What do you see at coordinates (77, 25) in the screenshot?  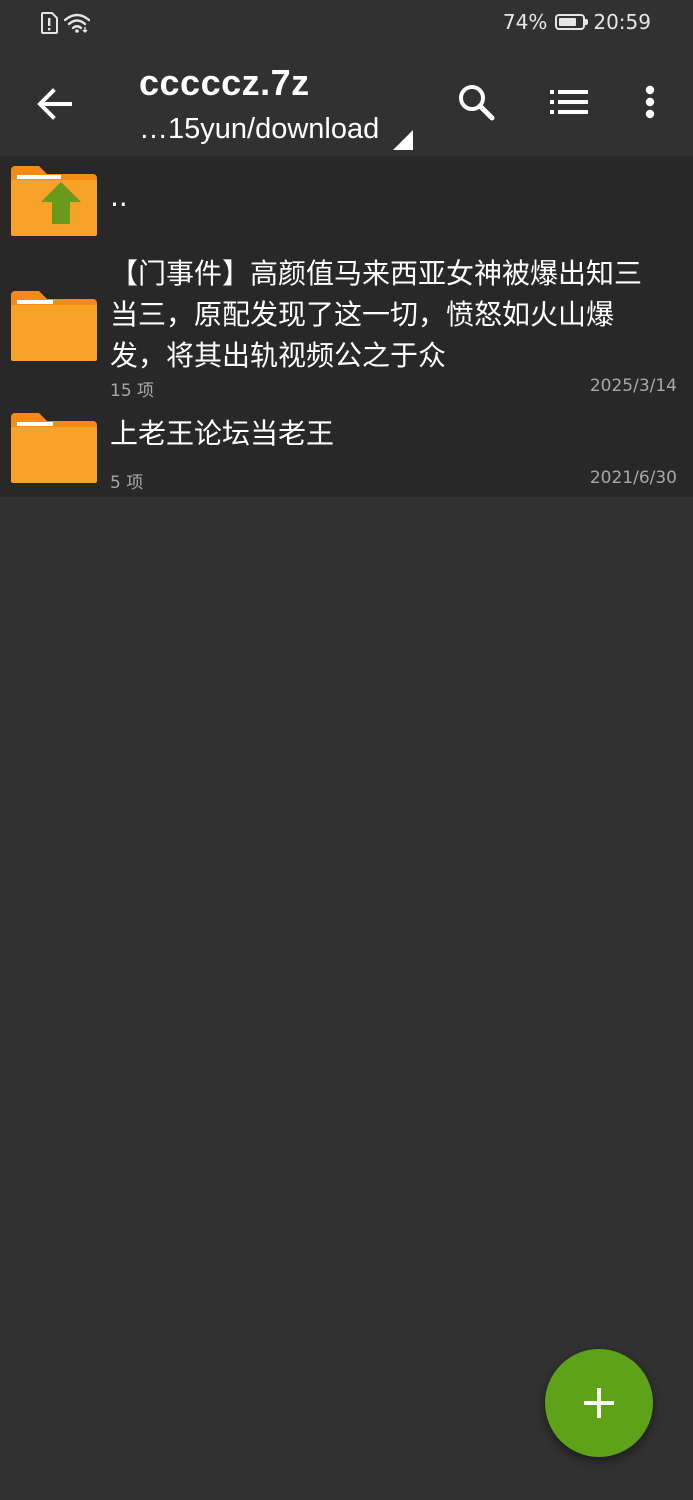 I see `wifi-icon` at bounding box center [77, 25].